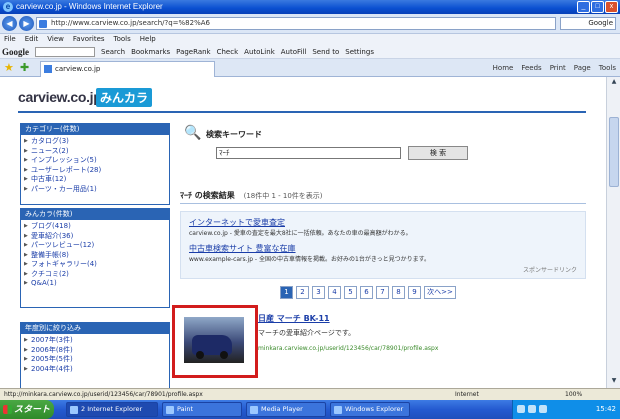 The height and width of the screenshot is (419, 620). I want to click on cmd-feeds: Feeds, so click(531, 68).